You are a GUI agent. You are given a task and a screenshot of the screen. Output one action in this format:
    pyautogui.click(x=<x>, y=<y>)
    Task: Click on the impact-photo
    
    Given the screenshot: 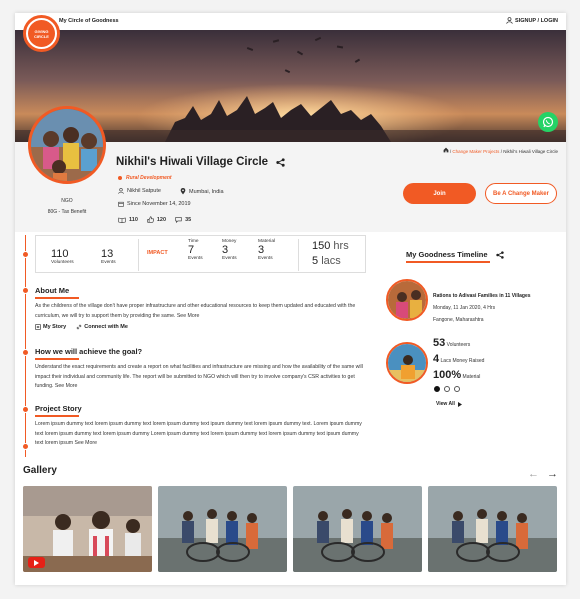 What is the action you would take?
    pyautogui.click(x=407, y=363)
    